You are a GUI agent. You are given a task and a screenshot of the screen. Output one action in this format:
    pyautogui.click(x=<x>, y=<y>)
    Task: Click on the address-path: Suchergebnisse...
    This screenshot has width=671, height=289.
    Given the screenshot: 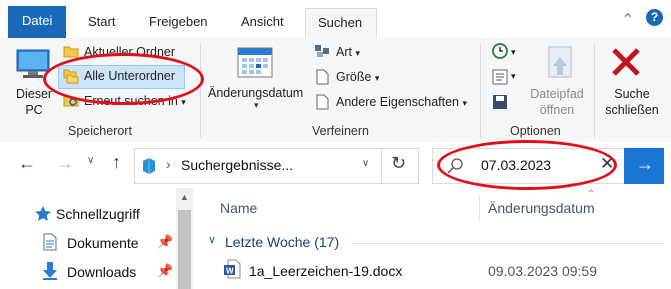 What is the action you would take?
    pyautogui.click(x=237, y=165)
    